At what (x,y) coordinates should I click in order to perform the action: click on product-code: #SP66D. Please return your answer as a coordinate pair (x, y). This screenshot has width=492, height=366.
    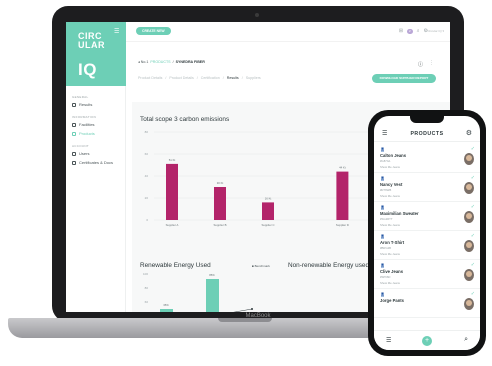
    Looking at the image, I should click on (385, 277).